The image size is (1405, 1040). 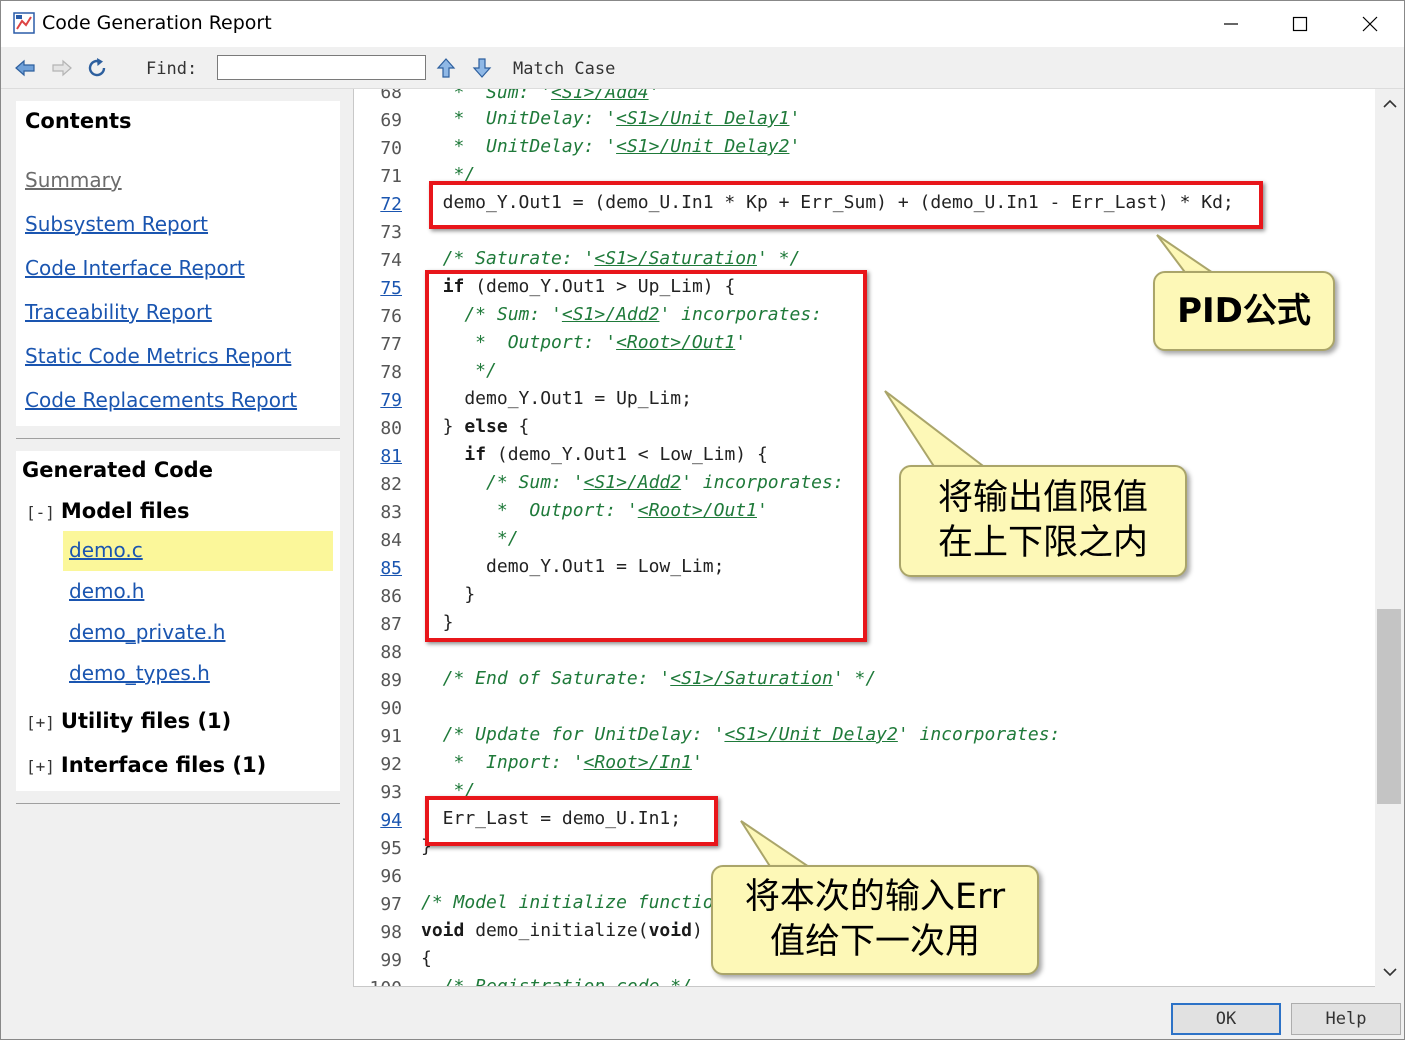 What do you see at coordinates (378, 568) in the screenshot?
I see `line-number: 85` at bounding box center [378, 568].